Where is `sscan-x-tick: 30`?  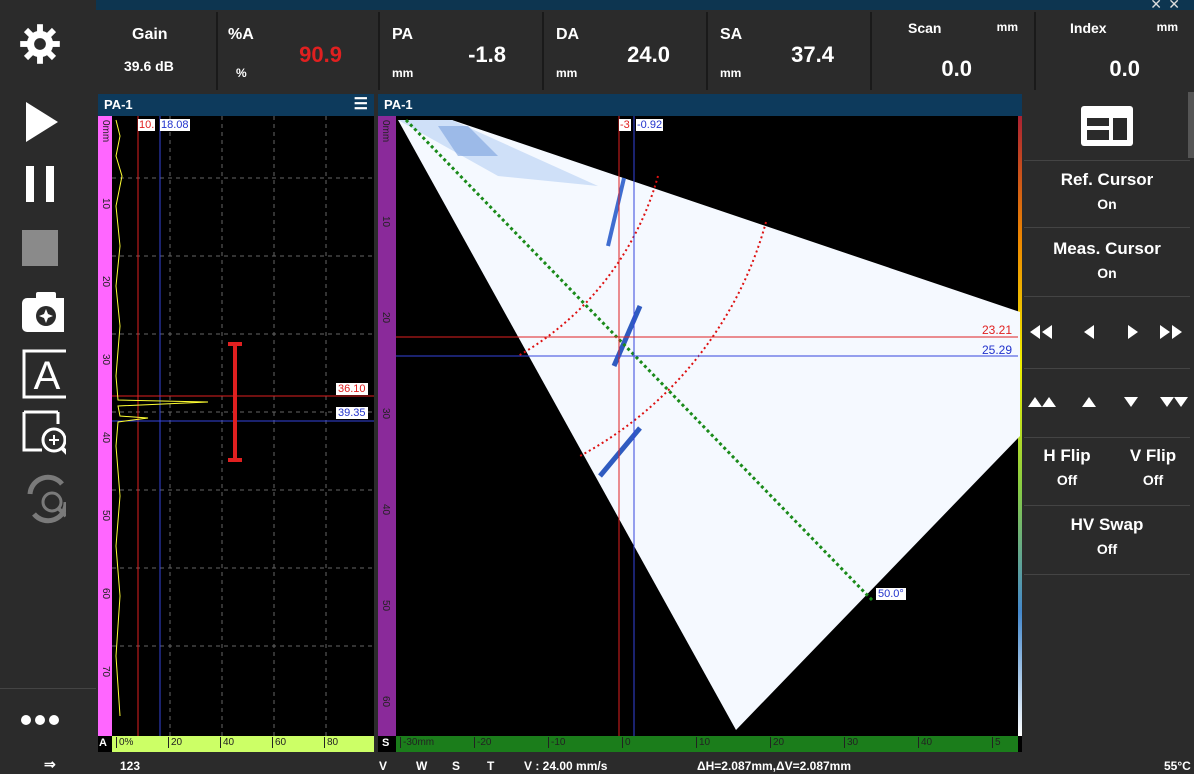
sscan-x-tick: 30 is located at coordinates (851, 742).